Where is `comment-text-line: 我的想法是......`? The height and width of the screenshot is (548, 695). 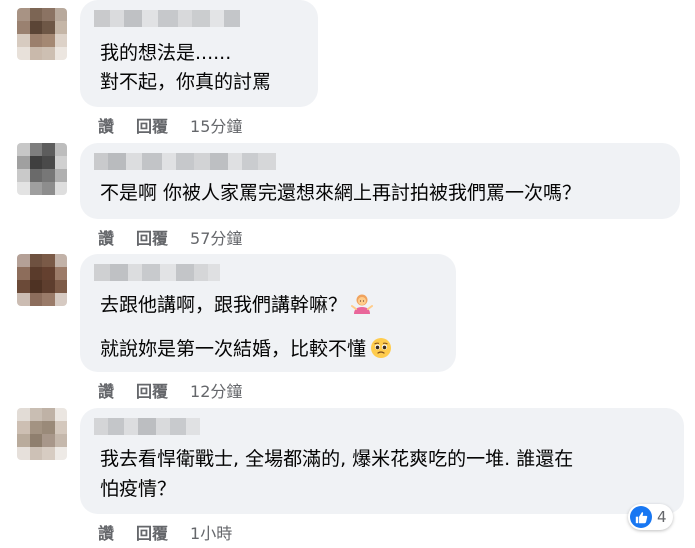
comment-text-line: 我的想法是...... is located at coordinates (166, 53).